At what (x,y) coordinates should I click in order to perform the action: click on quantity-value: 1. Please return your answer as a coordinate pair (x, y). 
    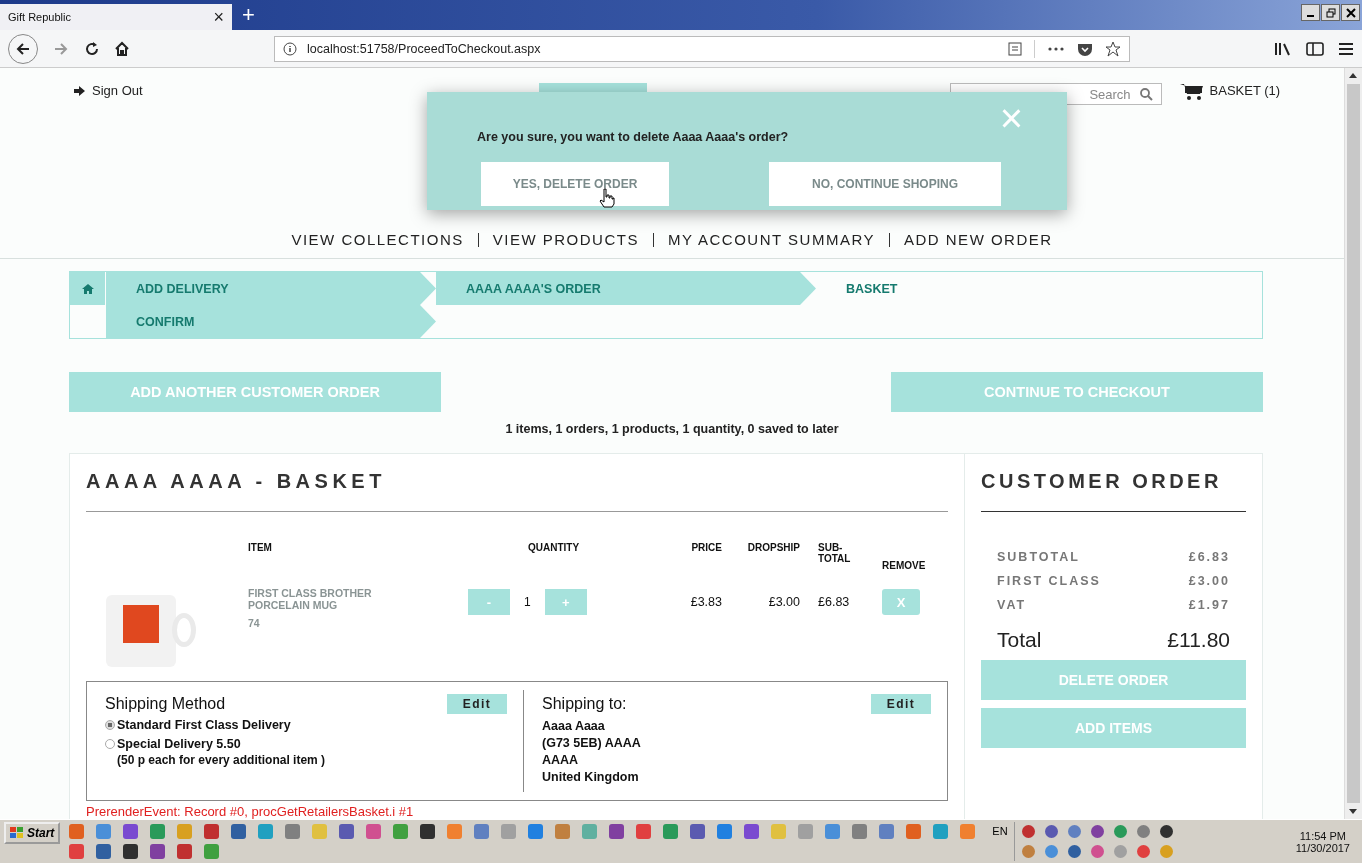
    Looking at the image, I should click on (527, 602).